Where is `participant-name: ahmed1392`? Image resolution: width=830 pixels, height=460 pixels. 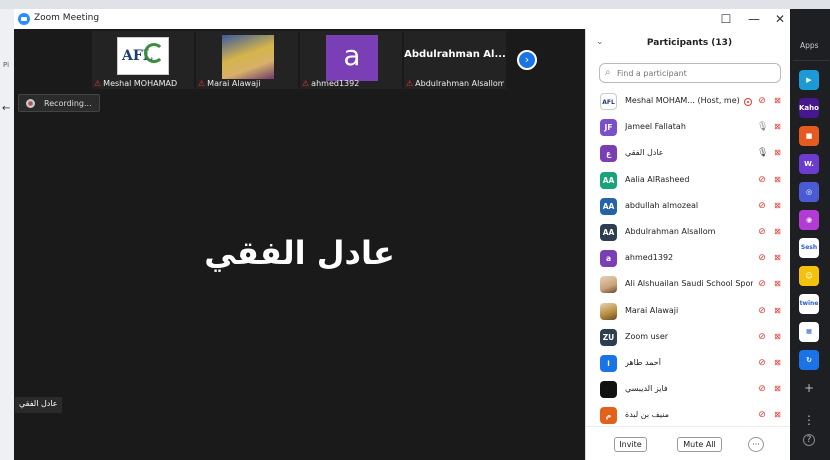 participant-name: ahmed1392 is located at coordinates (689, 257).